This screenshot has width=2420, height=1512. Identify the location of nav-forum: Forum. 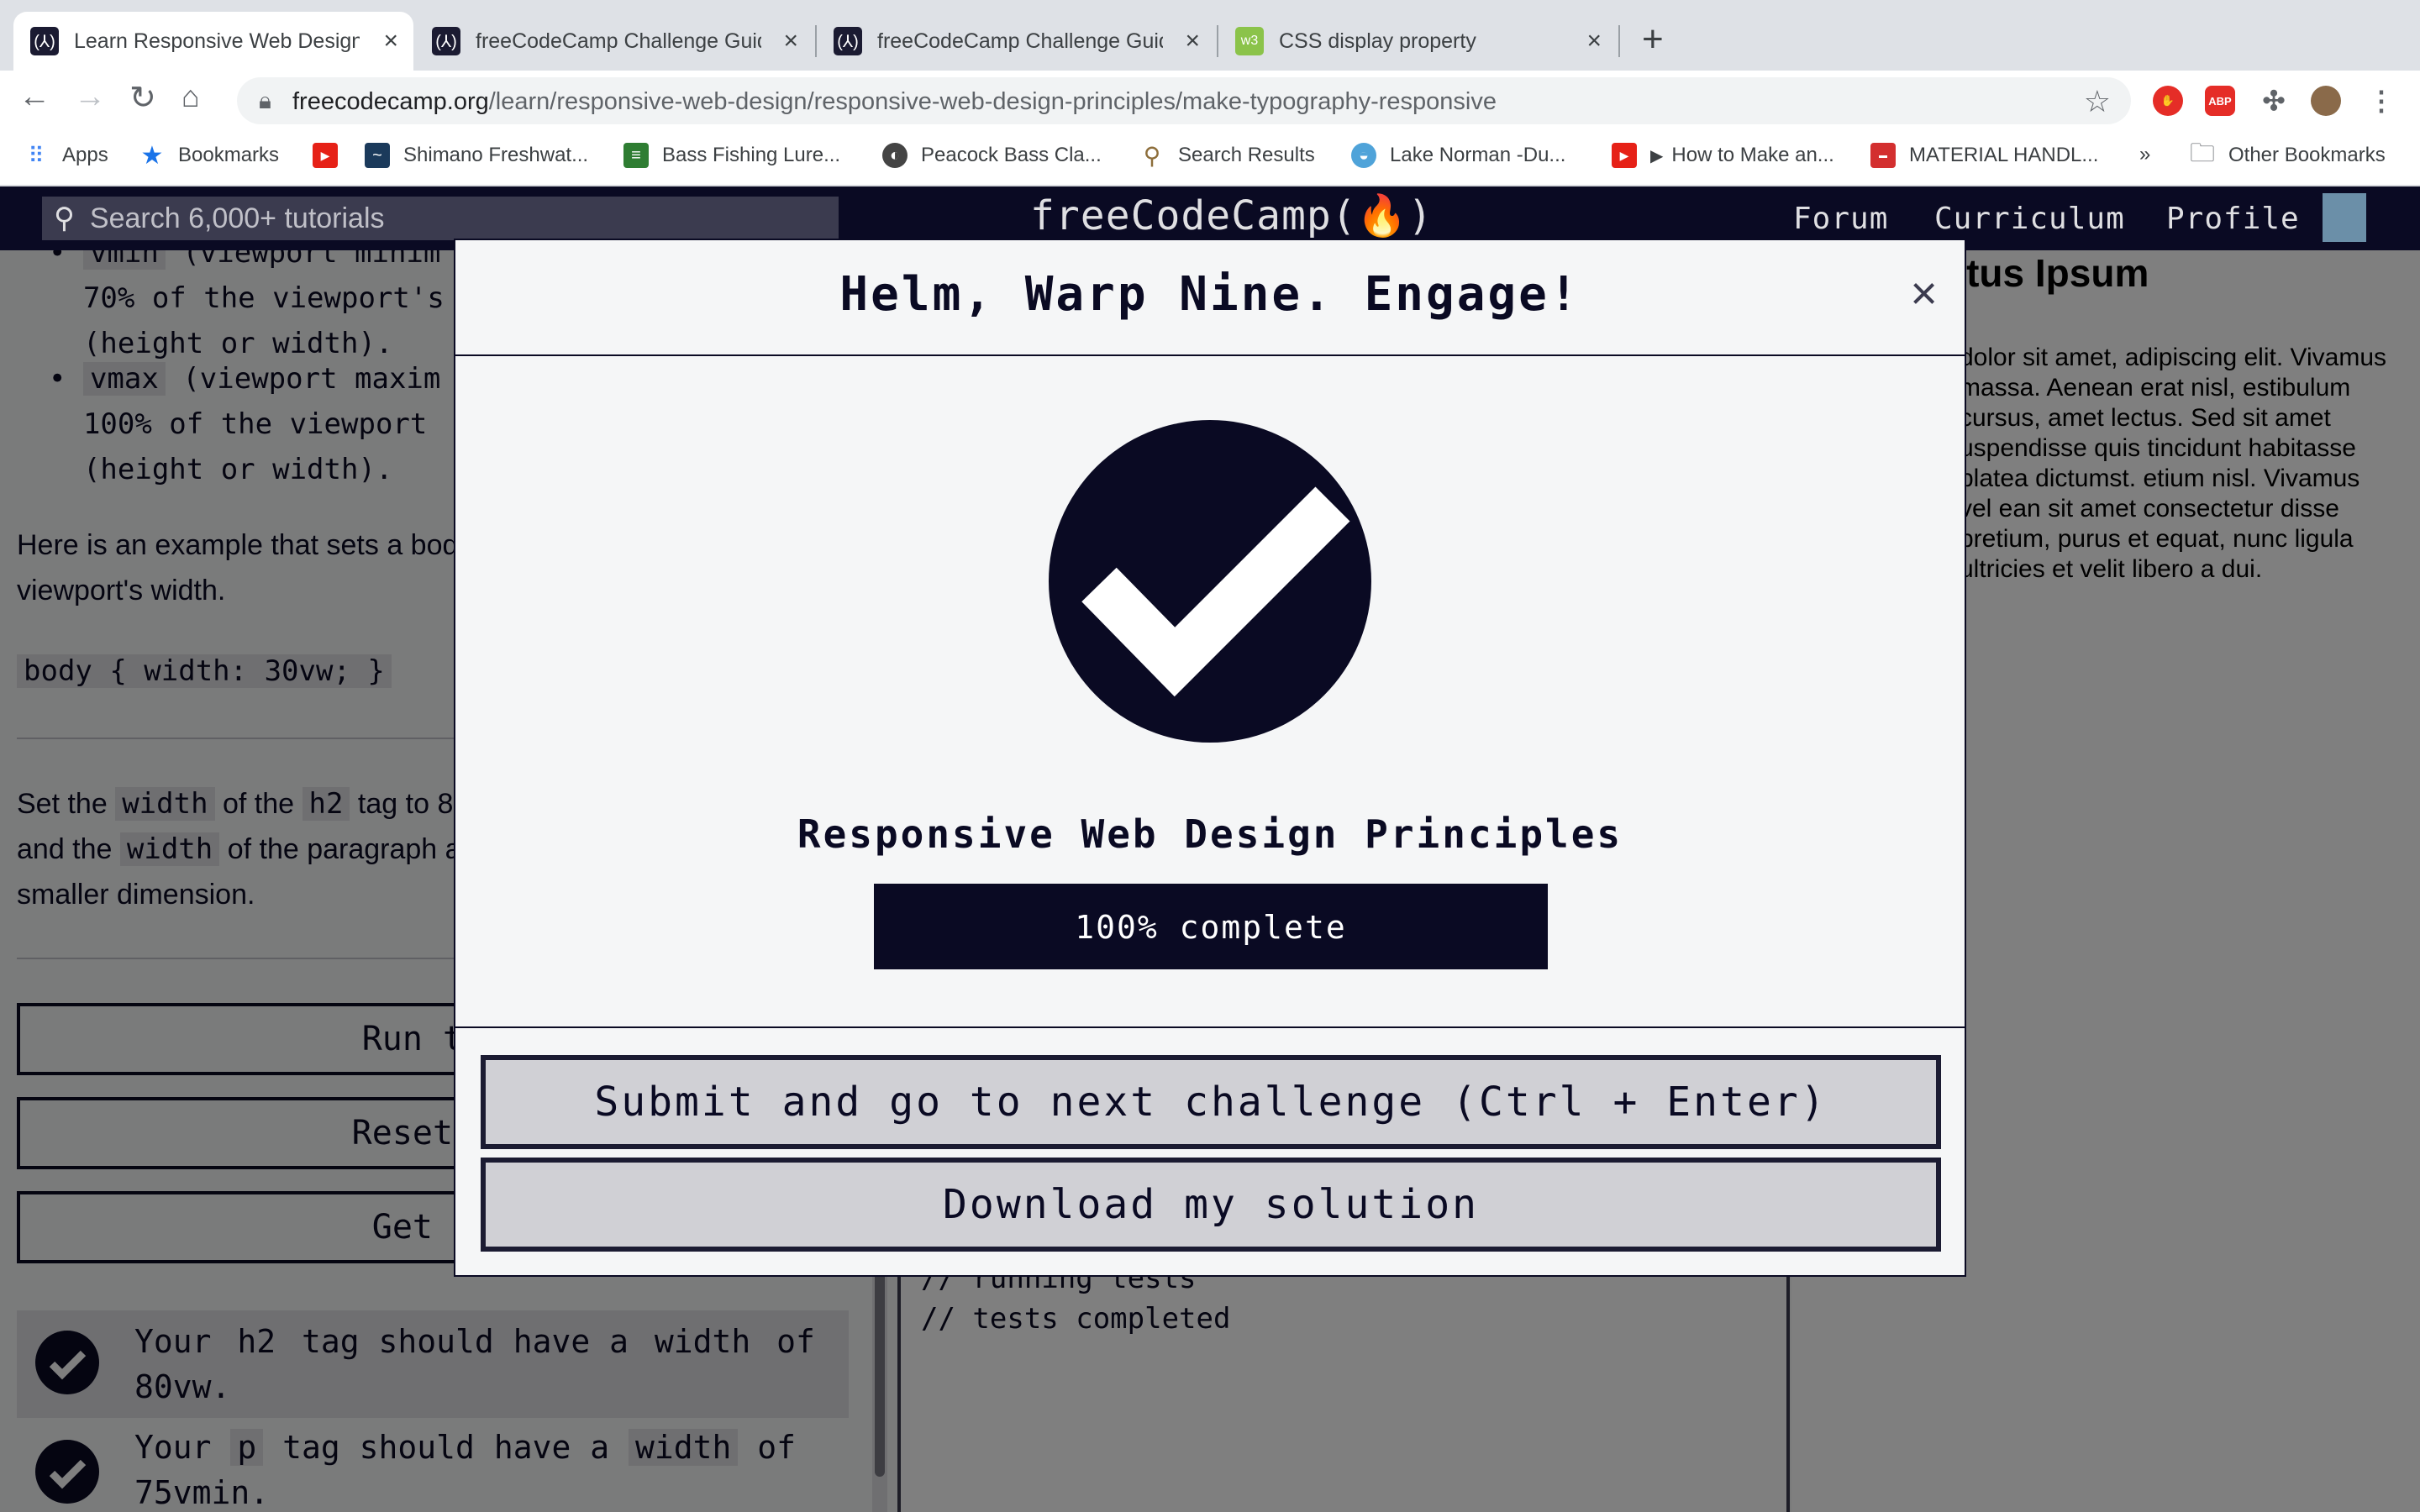
(1841, 219).